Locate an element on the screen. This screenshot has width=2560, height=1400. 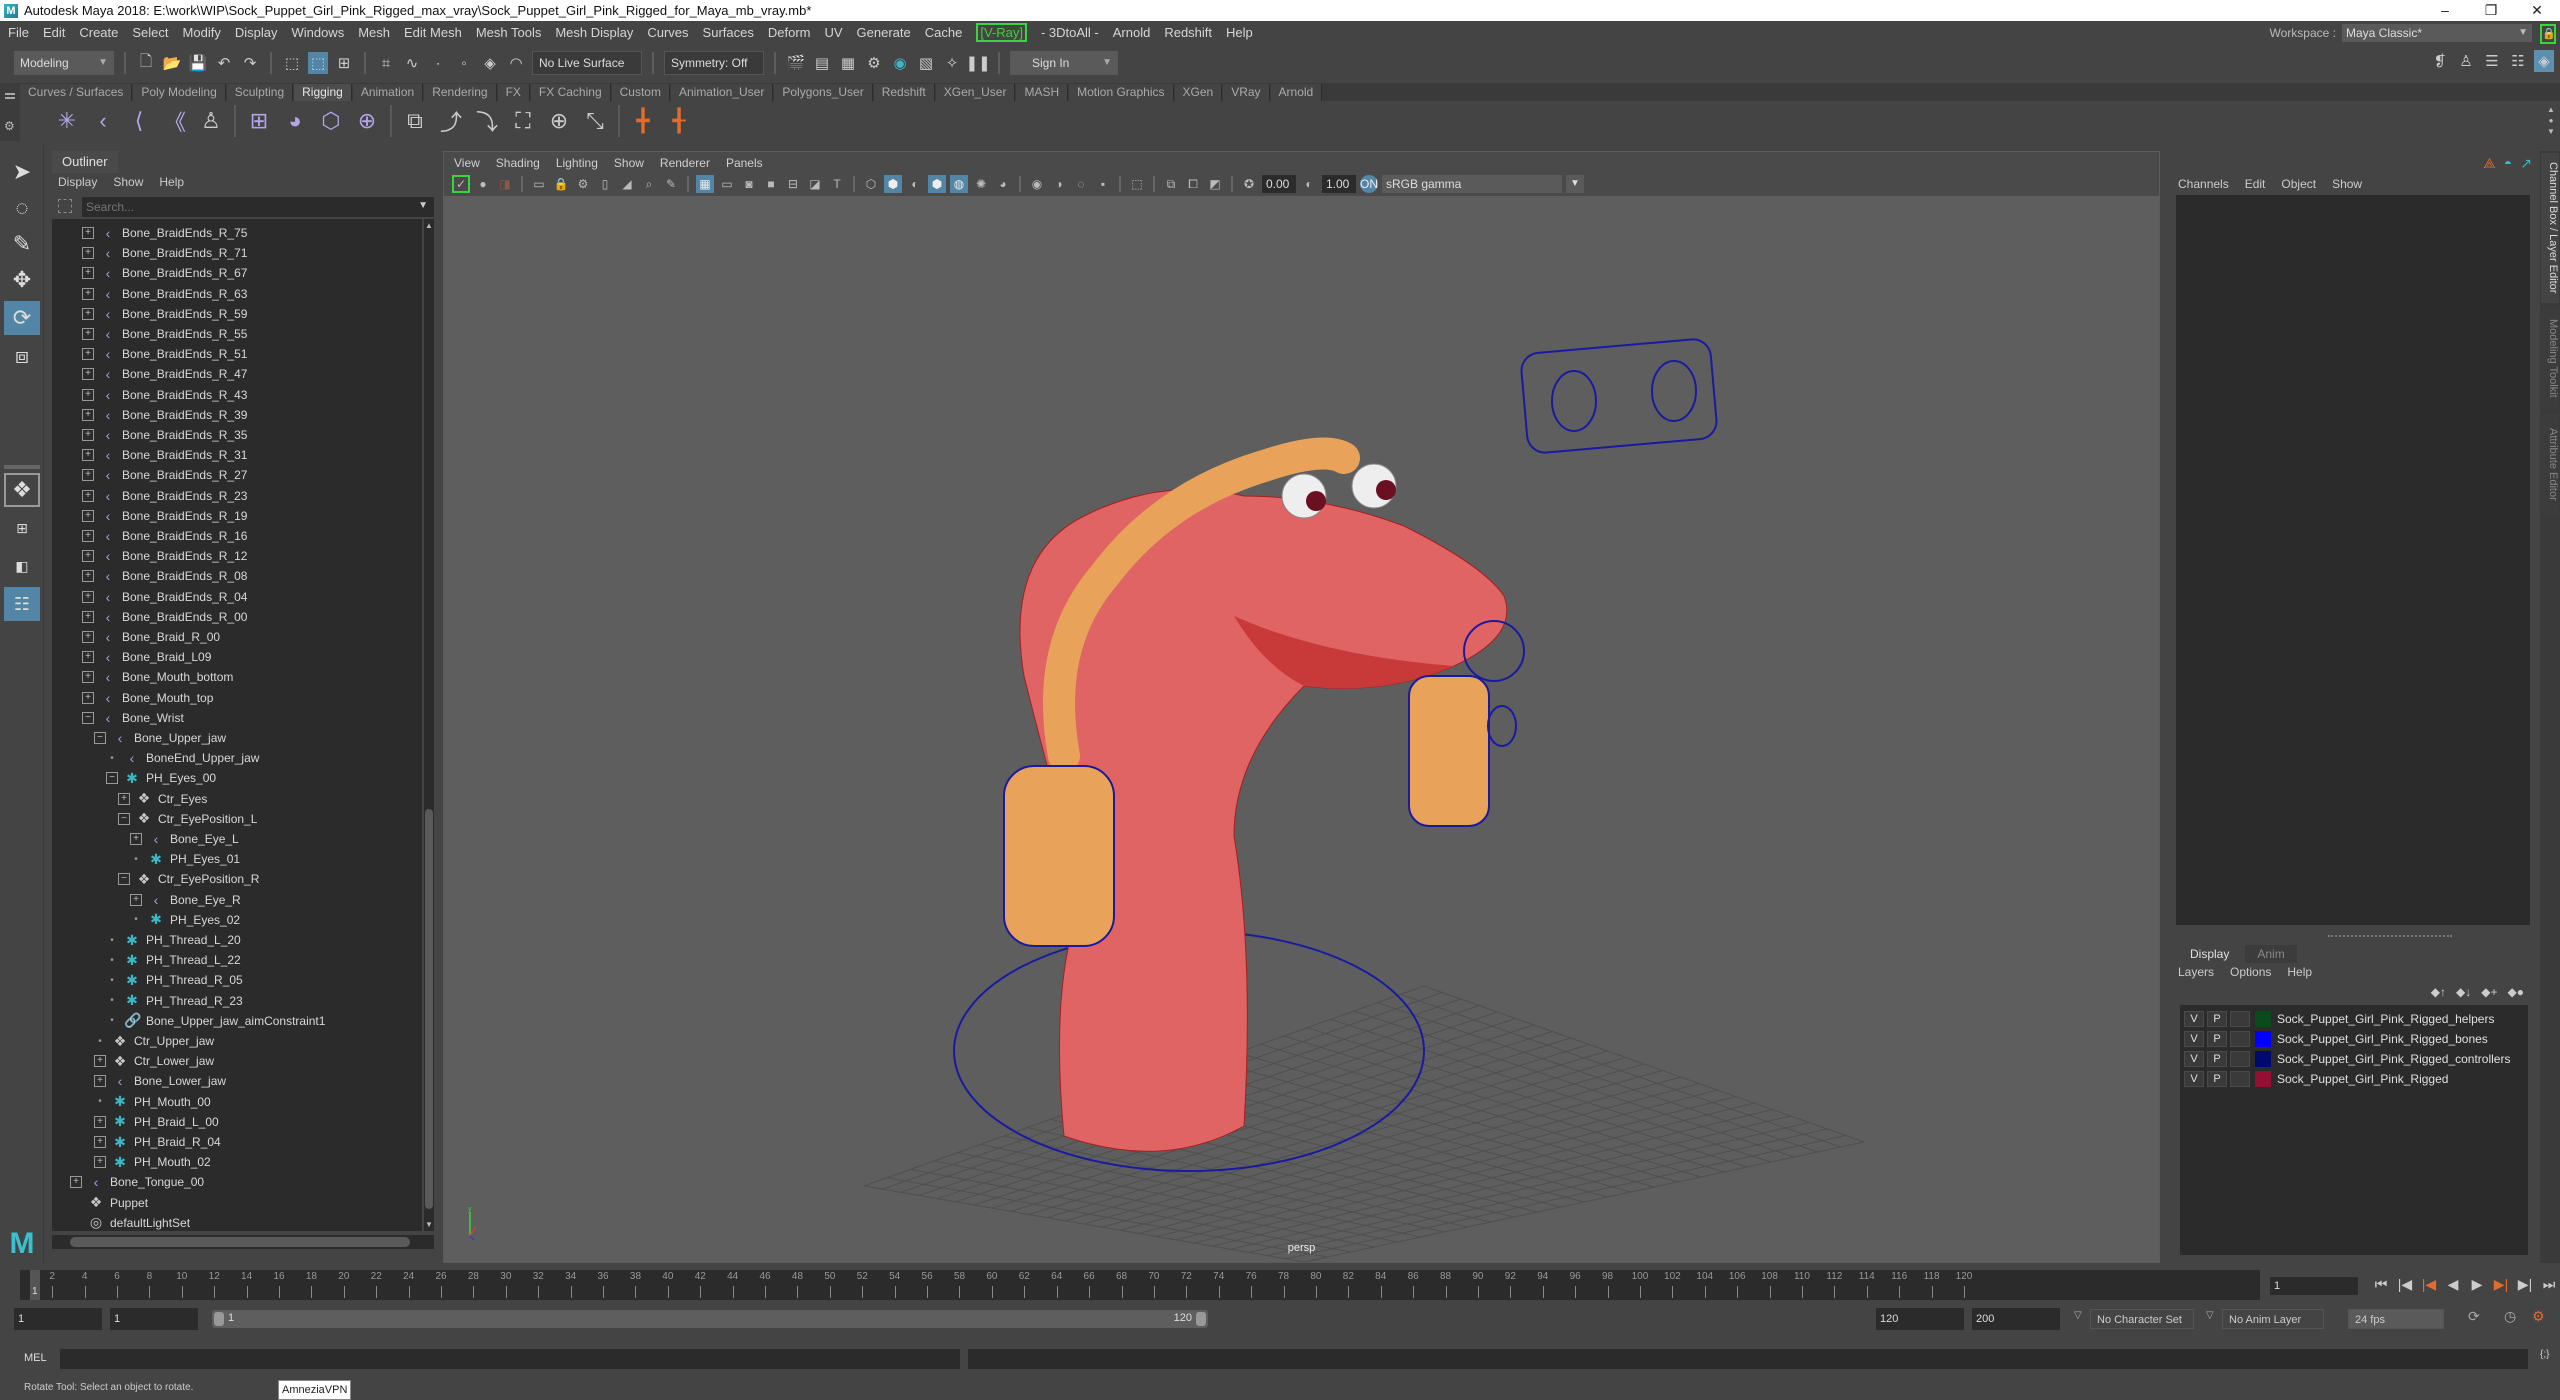
tab-channel-box-layer-editor: Channel Box / Layer Editor is located at coordinates (2550, 228).